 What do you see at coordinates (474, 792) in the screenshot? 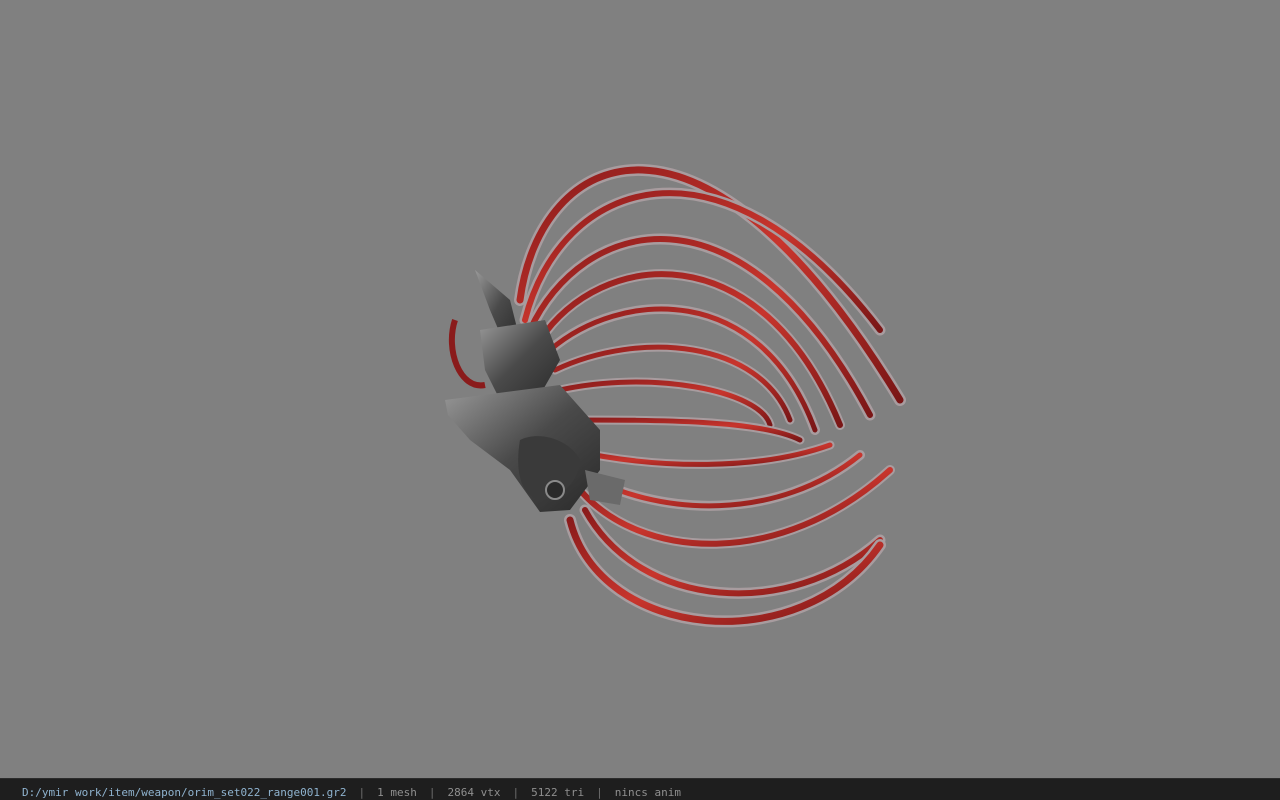
I see `vertex-count: 2864 vtx` at bounding box center [474, 792].